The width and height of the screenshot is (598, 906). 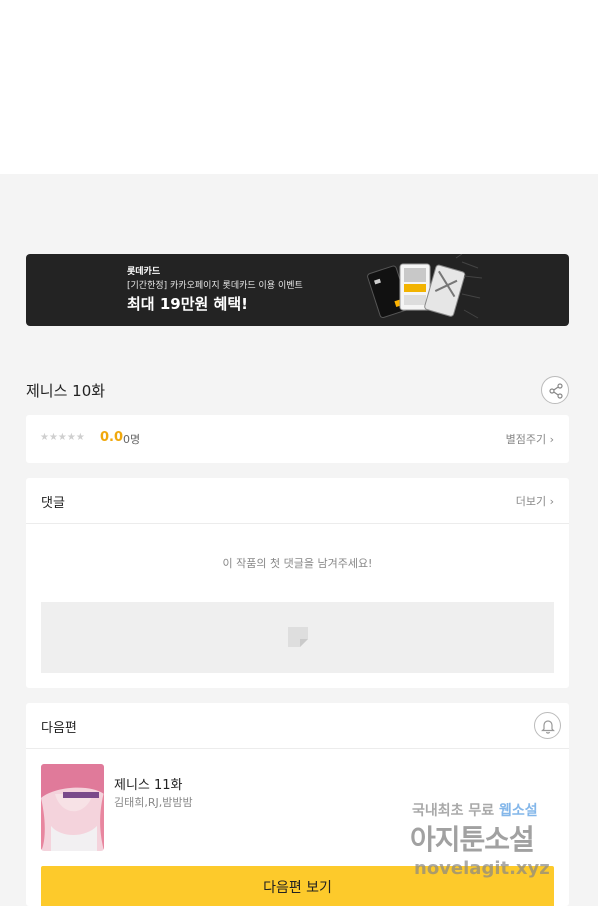 What do you see at coordinates (535, 501) in the screenshot?
I see `comments-more-link: 더보기 ›` at bounding box center [535, 501].